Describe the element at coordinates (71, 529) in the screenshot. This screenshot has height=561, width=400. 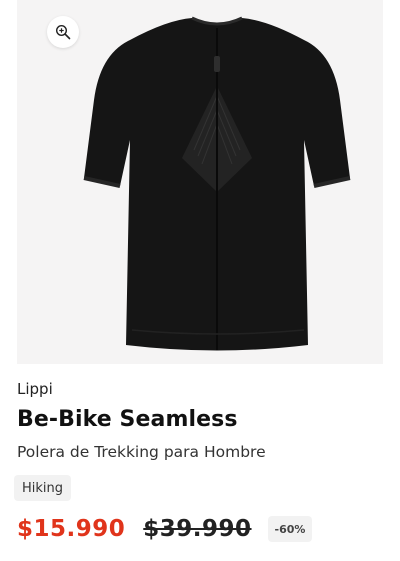
I see `current-price: $15.990` at that location.